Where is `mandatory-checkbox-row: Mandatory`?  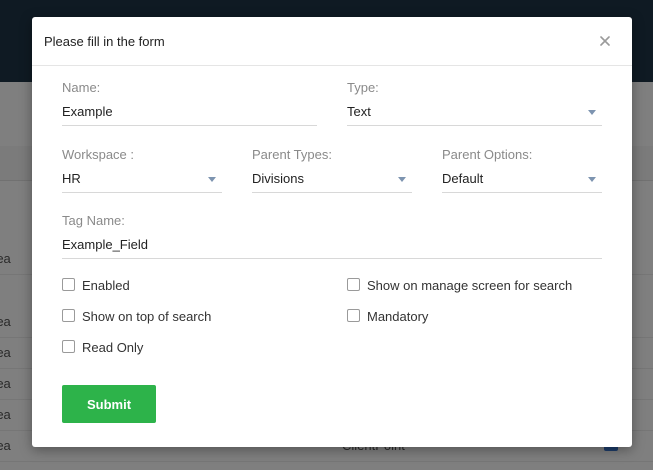 mandatory-checkbox-row: Mandatory is located at coordinates (407, 317).